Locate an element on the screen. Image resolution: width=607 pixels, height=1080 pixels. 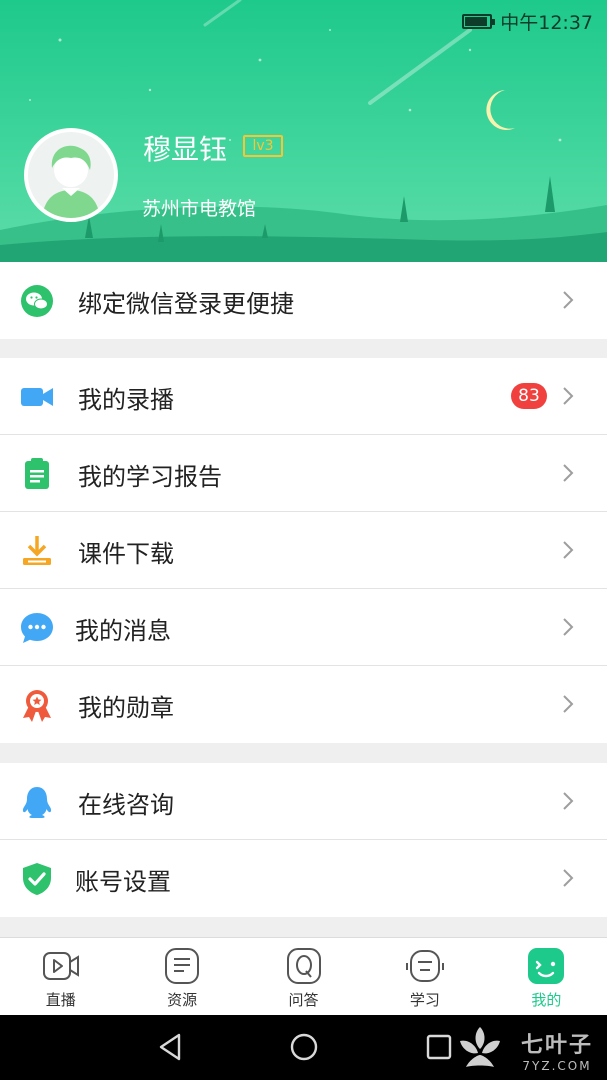
bind-group: 绑定微信登录更便捷 is located at coordinates (303, 300).